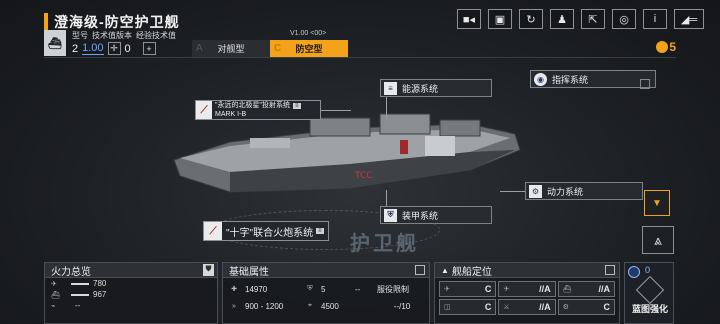  I want to click on firepower-panel: 火力总览 ⛊ ✈ 780 ⛴ 967 ⌁ --, so click(131, 293).